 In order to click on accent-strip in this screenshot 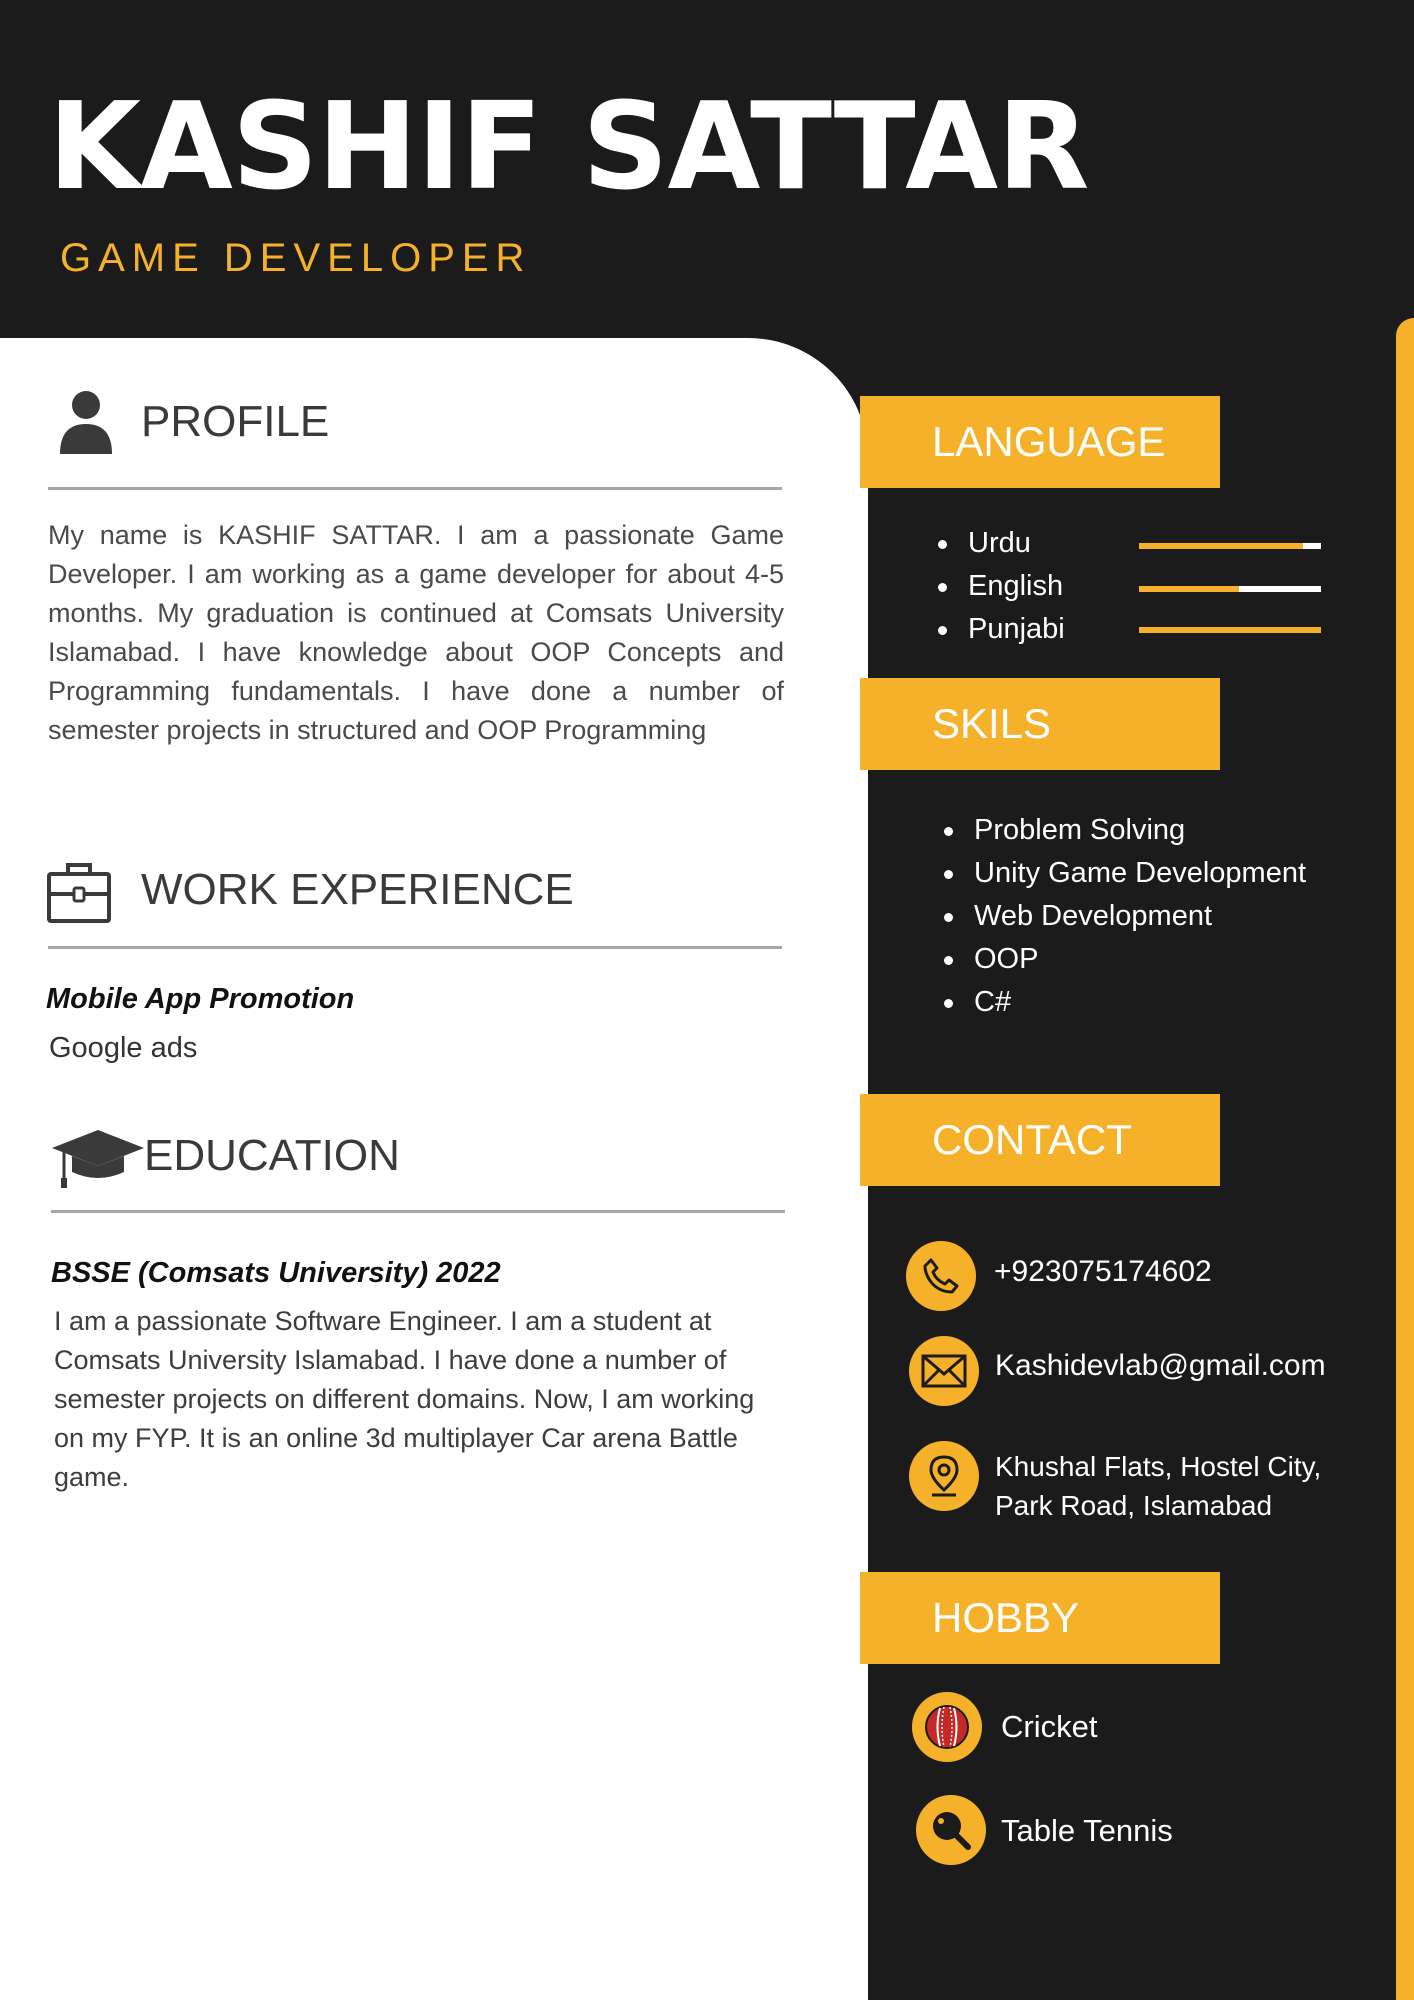, I will do `click(1405, 1159)`.